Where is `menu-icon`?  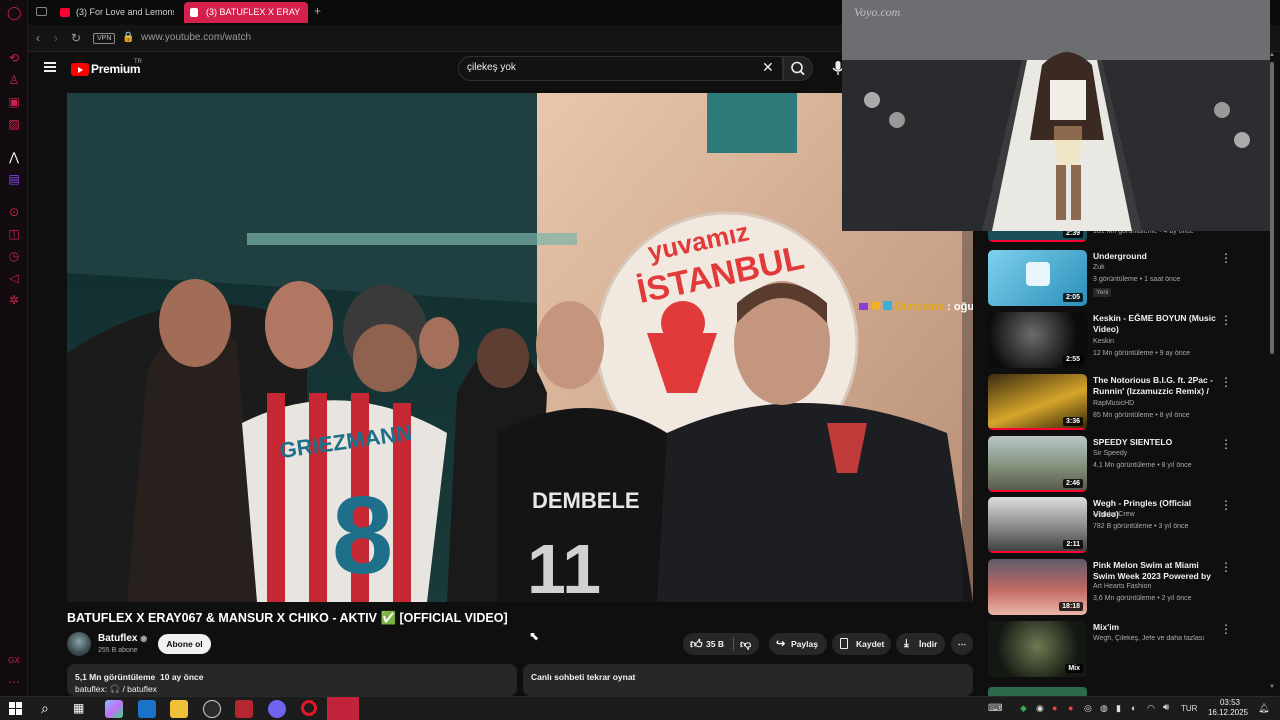 menu-icon is located at coordinates (50, 67).